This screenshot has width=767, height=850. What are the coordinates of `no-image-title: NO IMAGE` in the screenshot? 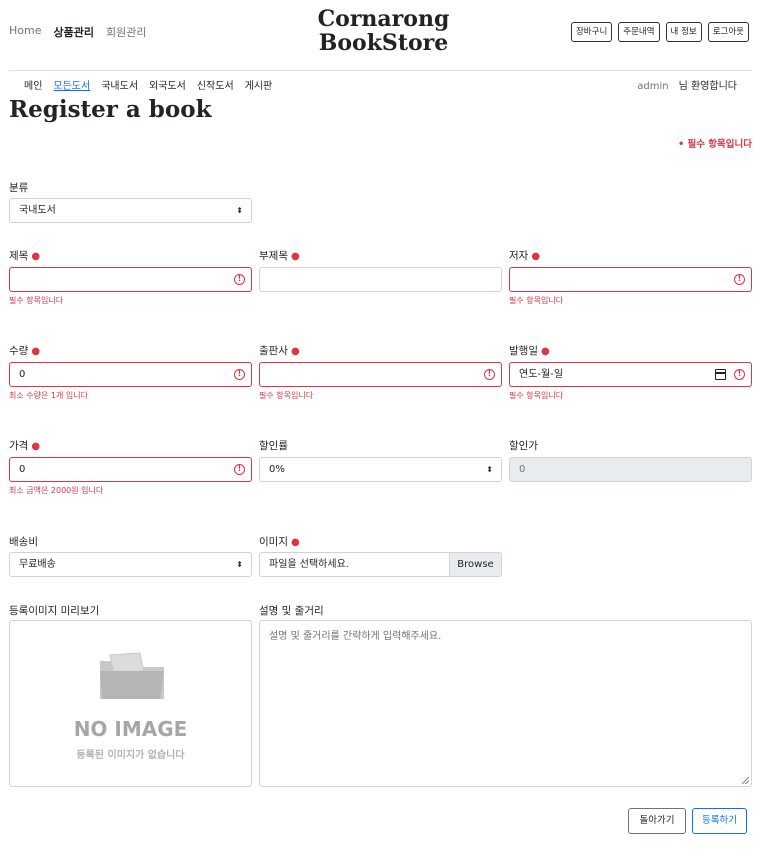 It's located at (130, 729).